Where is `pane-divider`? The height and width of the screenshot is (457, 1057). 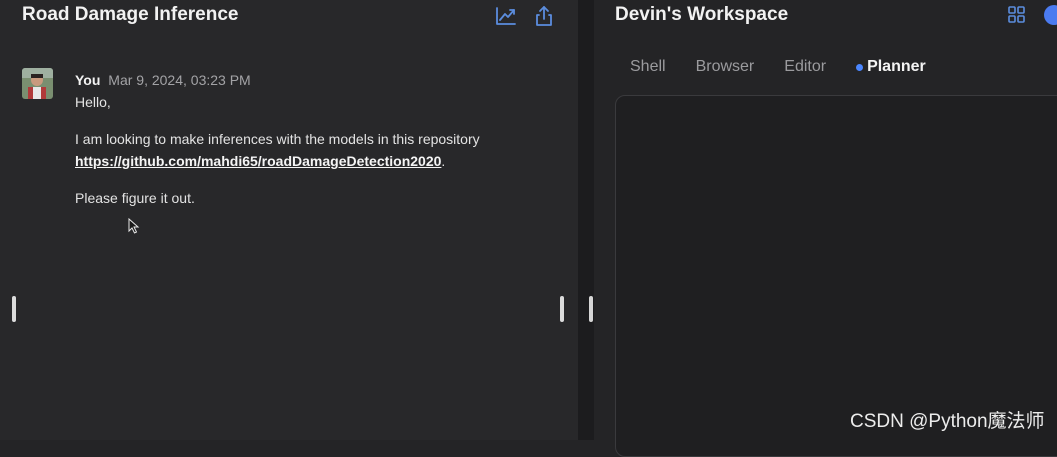
pane-divider is located at coordinates (586, 220).